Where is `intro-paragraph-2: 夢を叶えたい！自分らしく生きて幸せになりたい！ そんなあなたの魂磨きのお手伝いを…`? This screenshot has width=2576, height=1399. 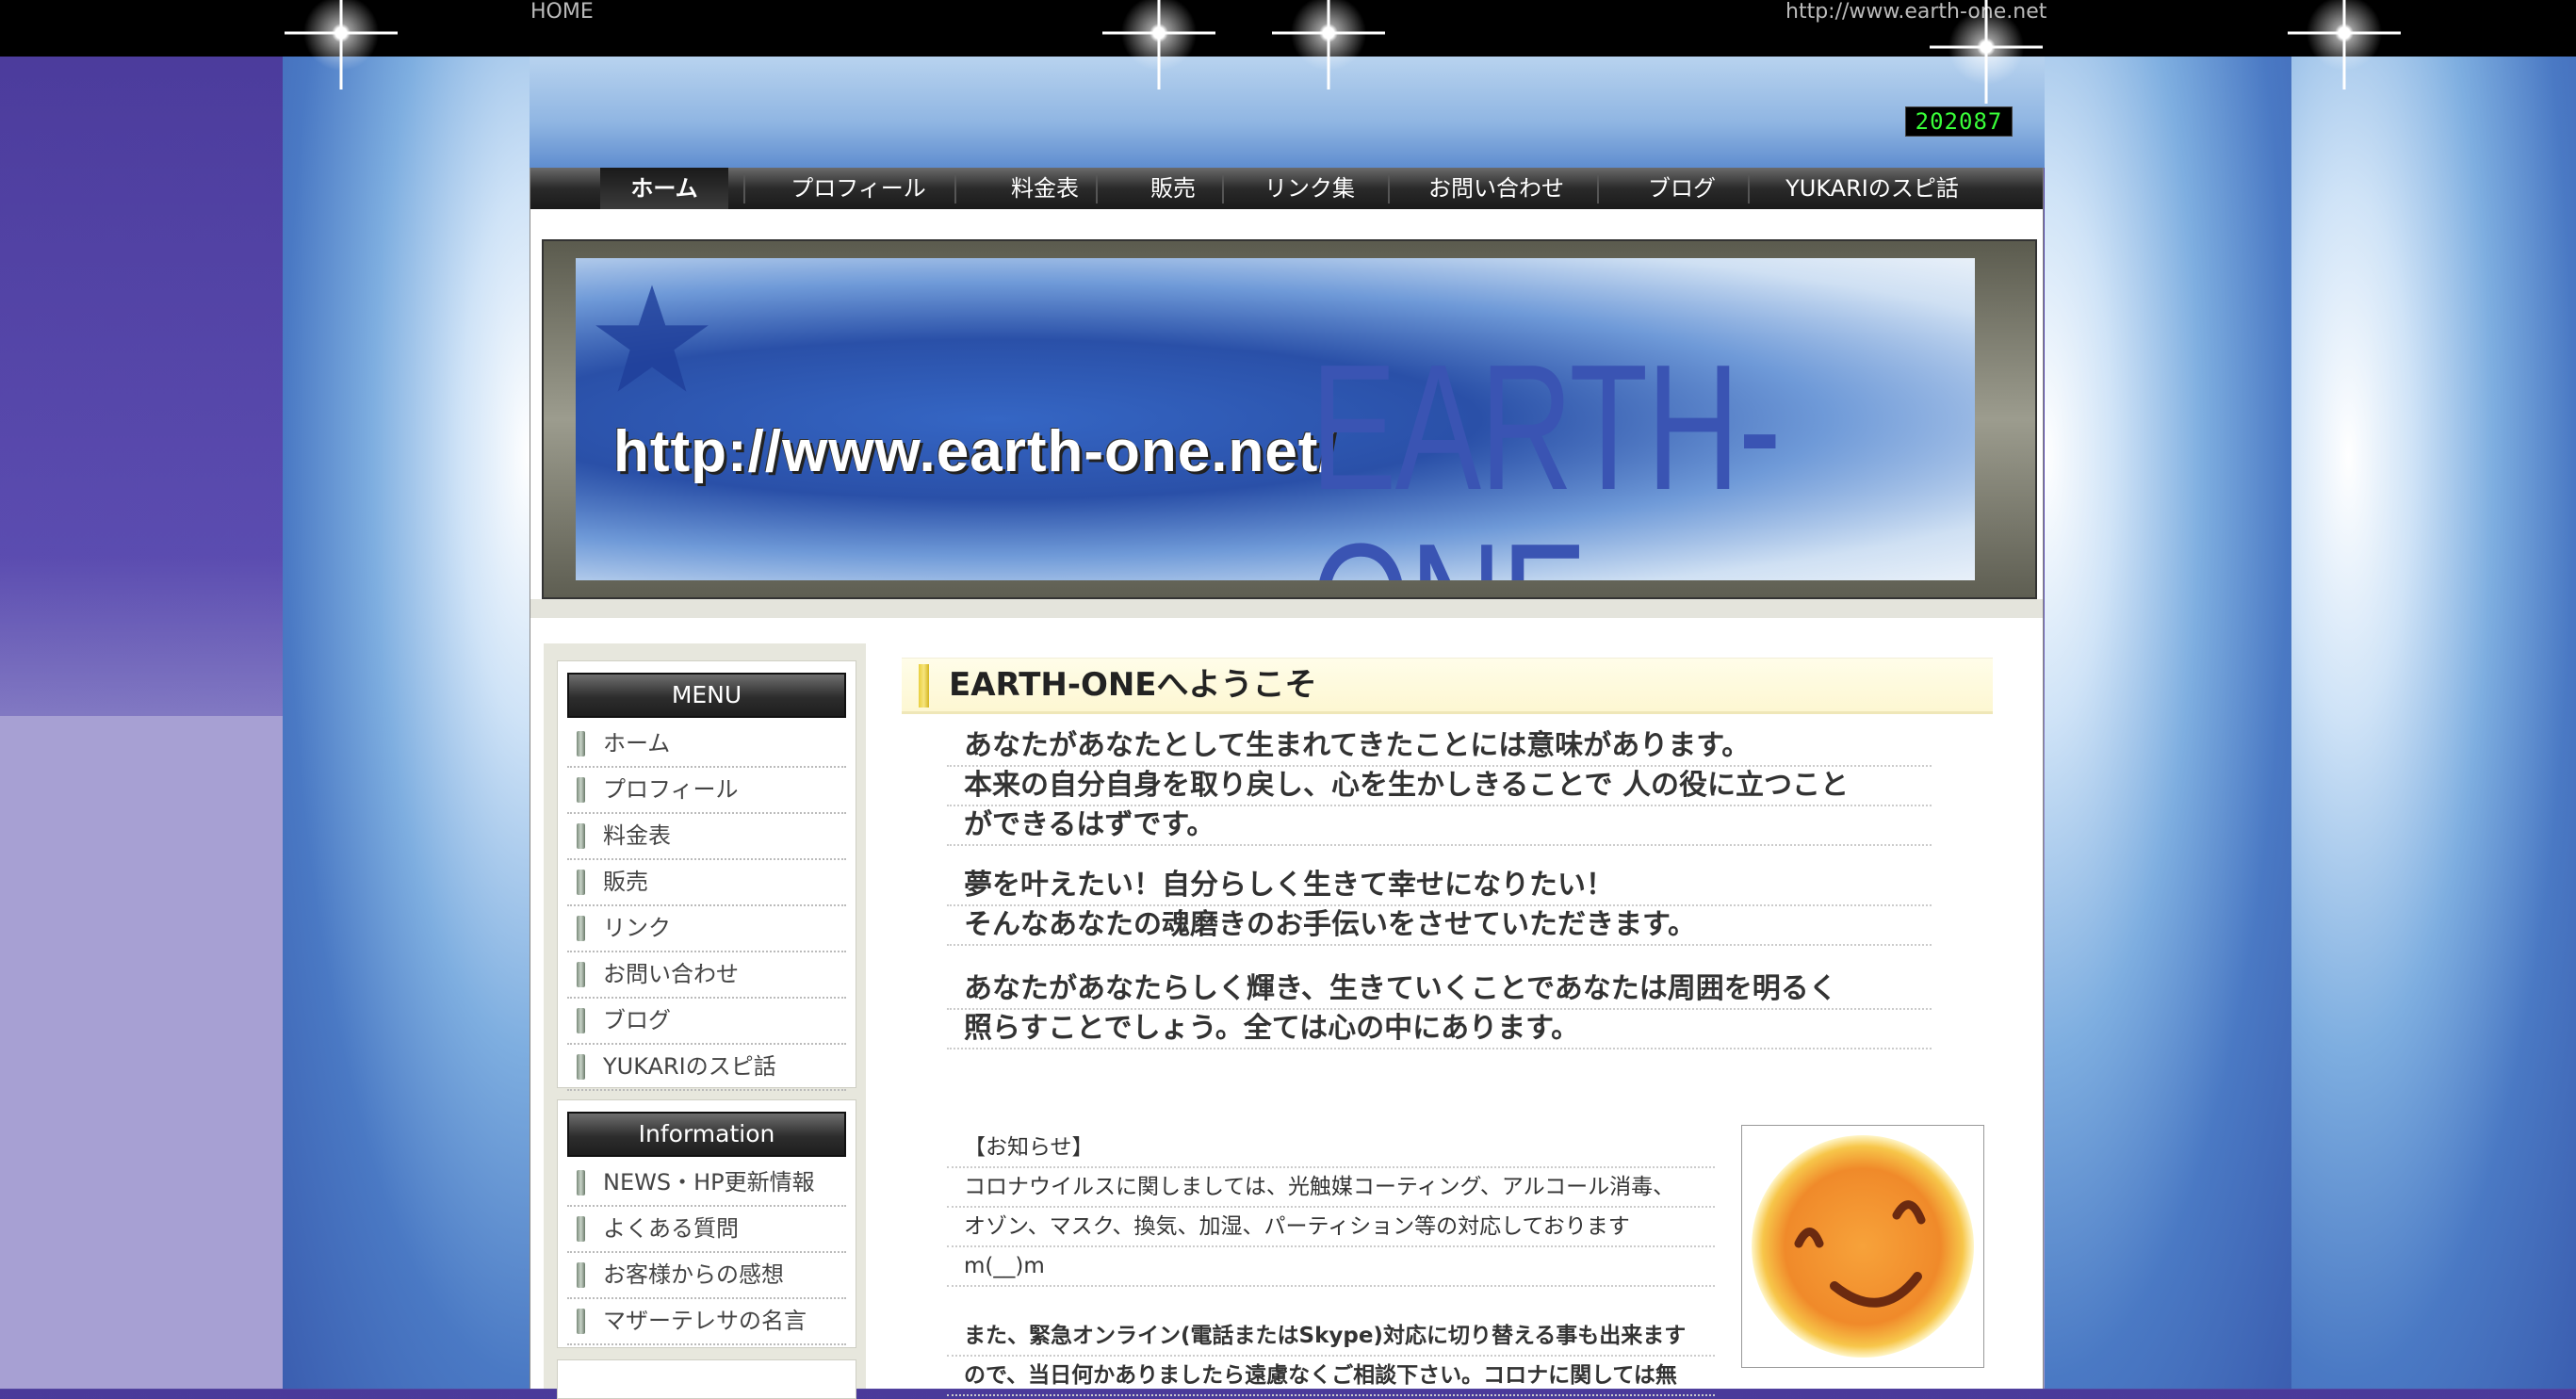 intro-paragraph-2: 夢を叶えたい！自分らしく生きて幸せになりたい！ そんなあなたの魂磨きのお手伝いを… is located at coordinates (1439, 906).